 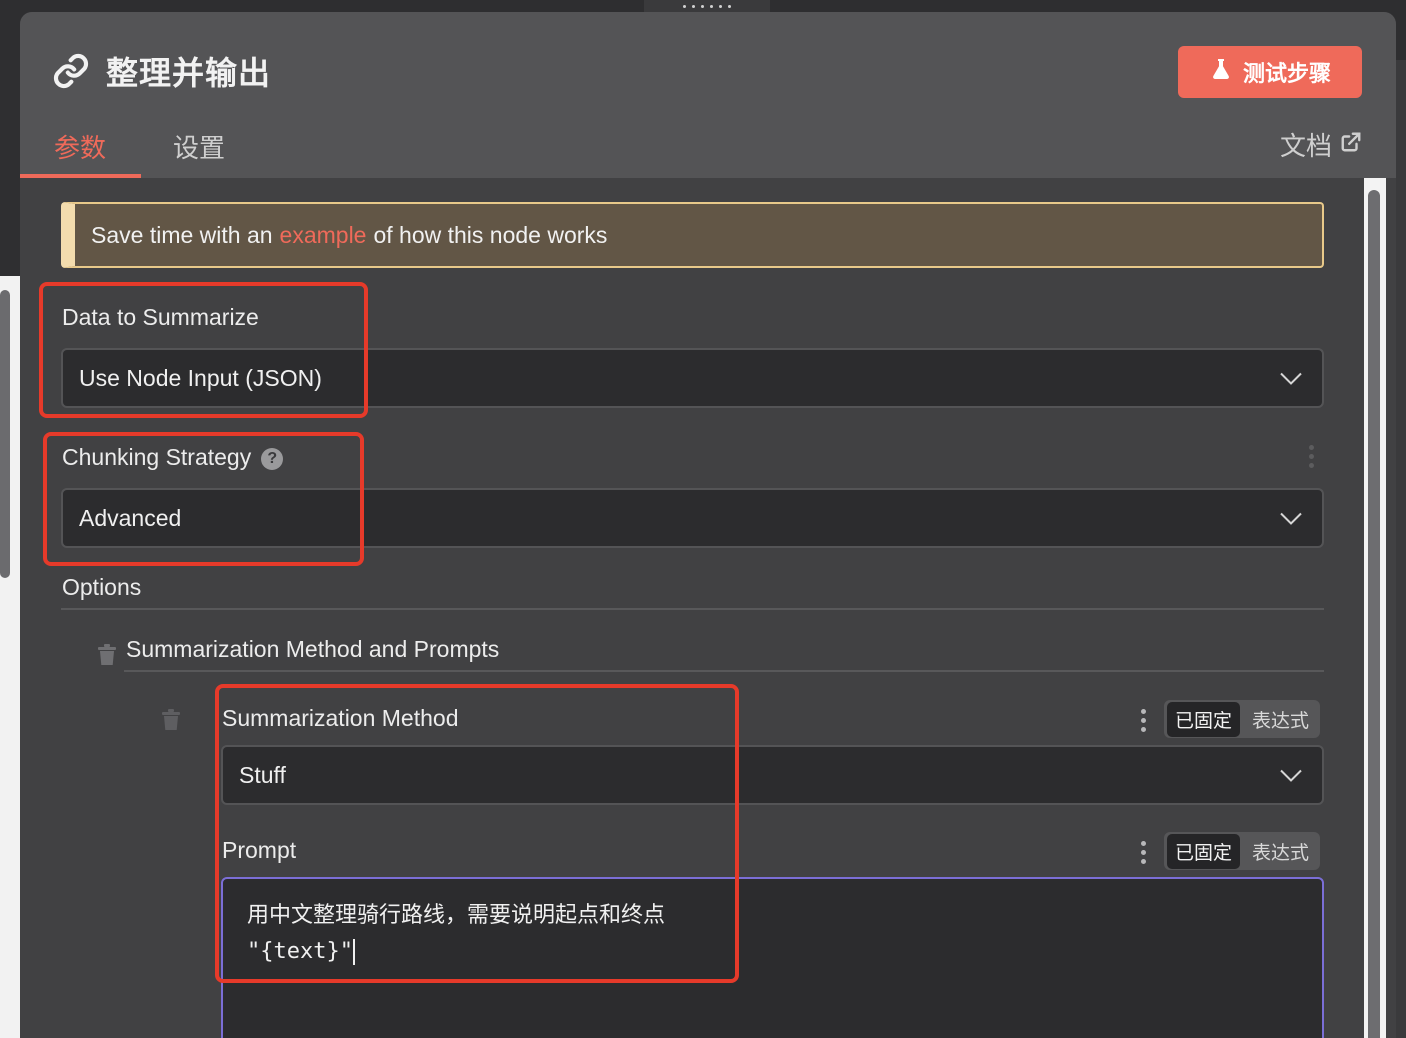 What do you see at coordinates (160, 317) in the screenshot?
I see `data-to-summarize-label: Data to Summarize` at bounding box center [160, 317].